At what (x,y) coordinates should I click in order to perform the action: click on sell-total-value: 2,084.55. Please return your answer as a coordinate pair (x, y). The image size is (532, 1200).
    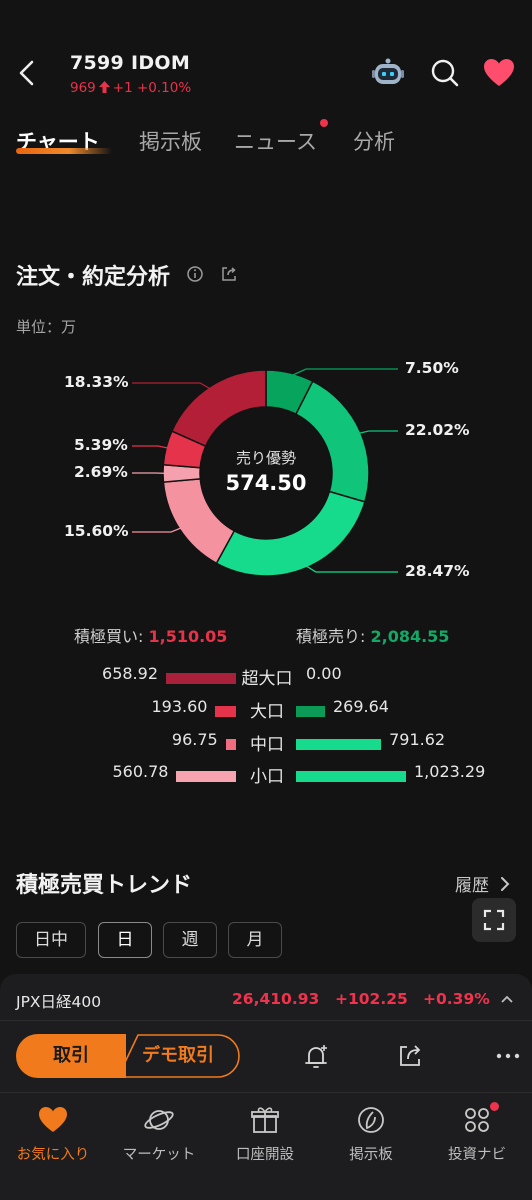
    Looking at the image, I should click on (410, 636).